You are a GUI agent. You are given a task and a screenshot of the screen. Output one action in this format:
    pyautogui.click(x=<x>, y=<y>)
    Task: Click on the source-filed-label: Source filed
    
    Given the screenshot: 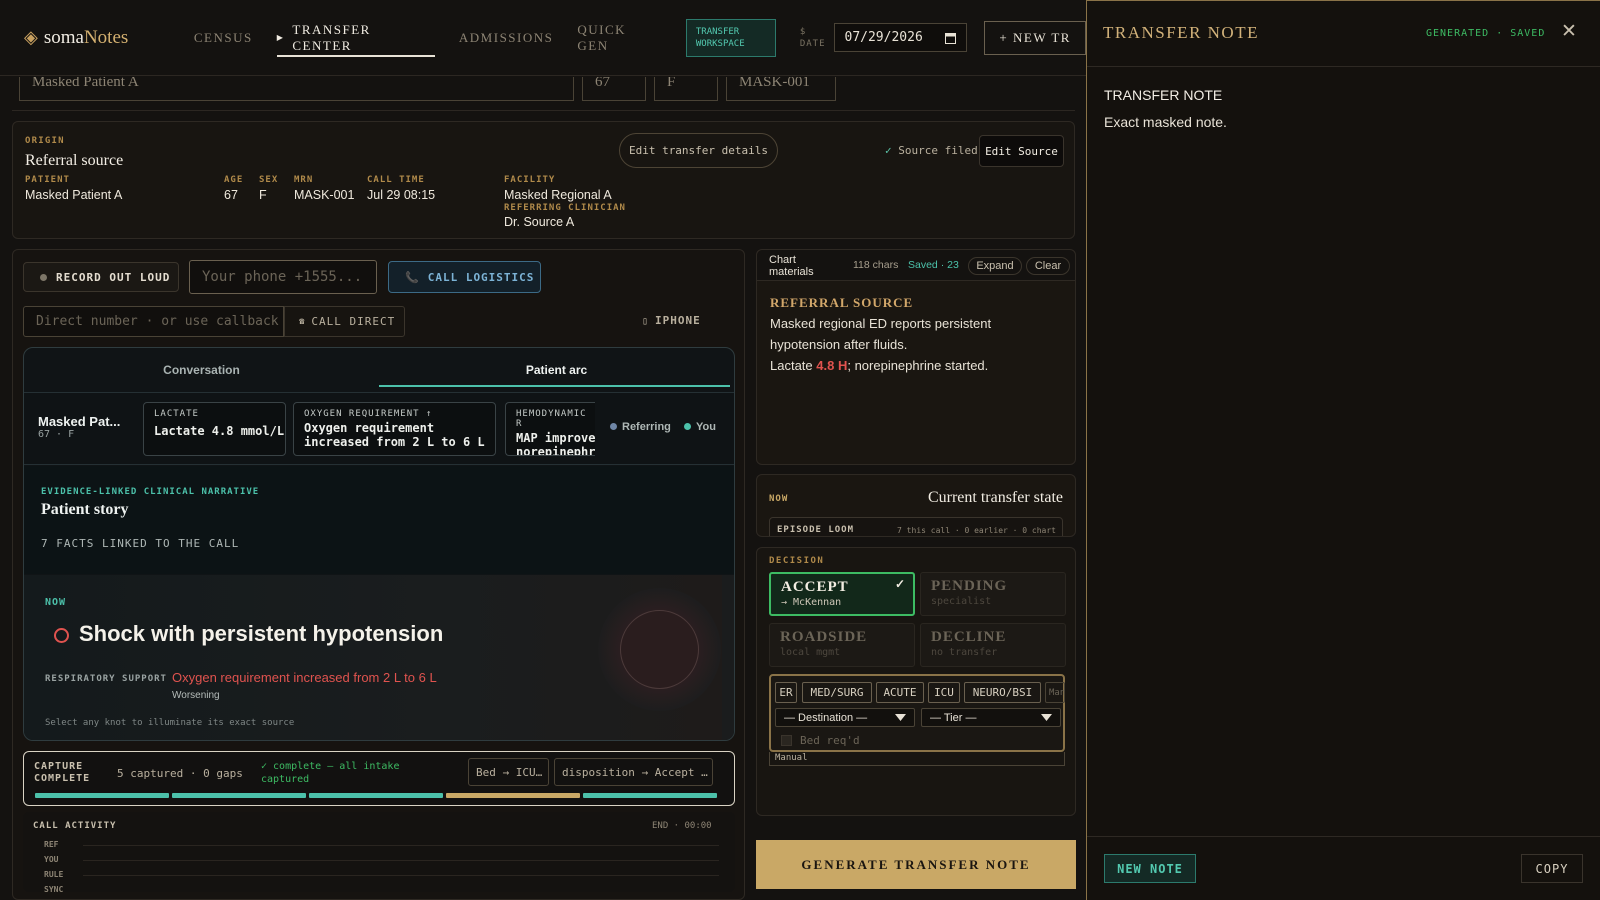 What is the action you would take?
    pyautogui.click(x=938, y=150)
    